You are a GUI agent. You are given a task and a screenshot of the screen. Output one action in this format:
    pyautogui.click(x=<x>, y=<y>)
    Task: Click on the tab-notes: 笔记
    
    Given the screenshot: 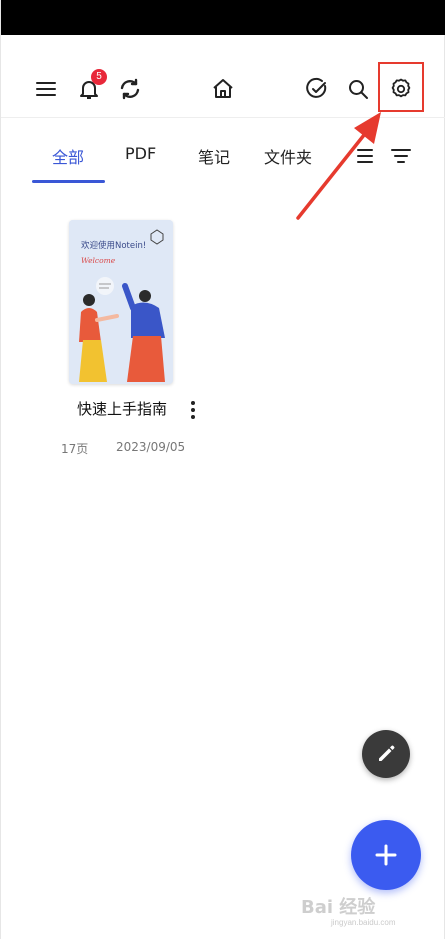 What is the action you would take?
    pyautogui.click(x=214, y=156)
    